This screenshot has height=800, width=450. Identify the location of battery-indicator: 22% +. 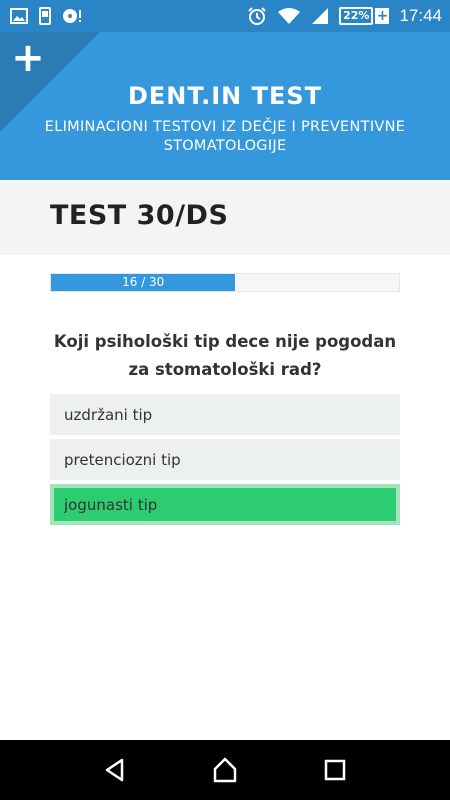
(364, 16).